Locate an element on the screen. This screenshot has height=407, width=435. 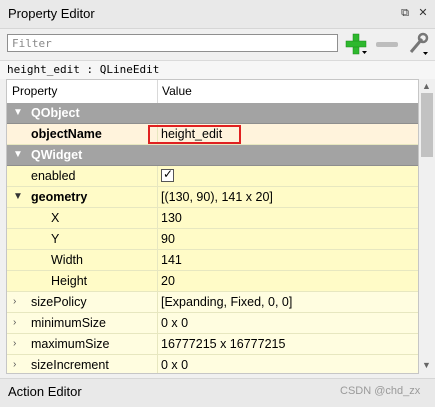
float-icon: ⧉ is located at coordinates (405, 13).